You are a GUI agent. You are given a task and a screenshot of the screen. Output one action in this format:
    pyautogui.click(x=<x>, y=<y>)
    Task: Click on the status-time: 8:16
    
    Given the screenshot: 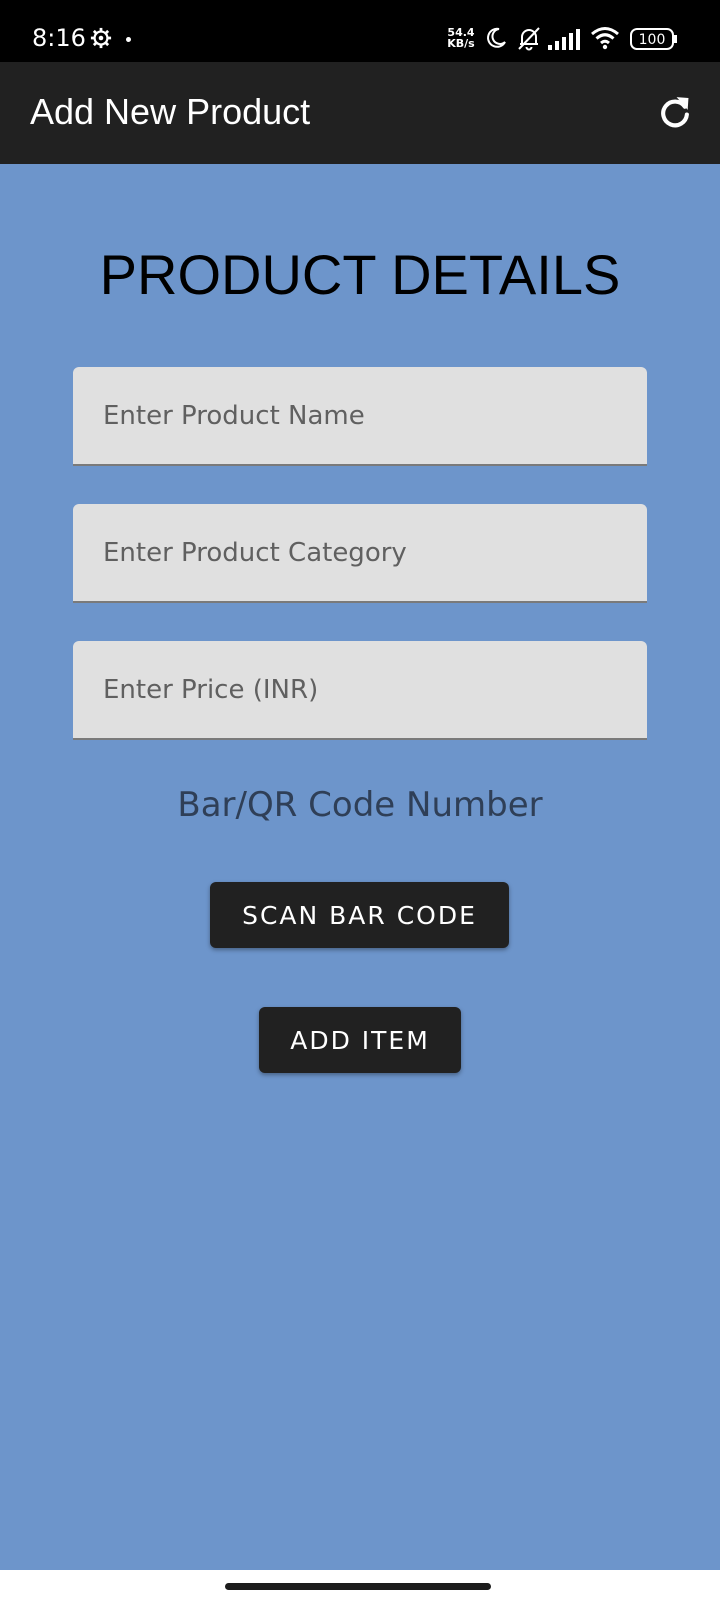 What is the action you would take?
    pyautogui.click(x=59, y=38)
    